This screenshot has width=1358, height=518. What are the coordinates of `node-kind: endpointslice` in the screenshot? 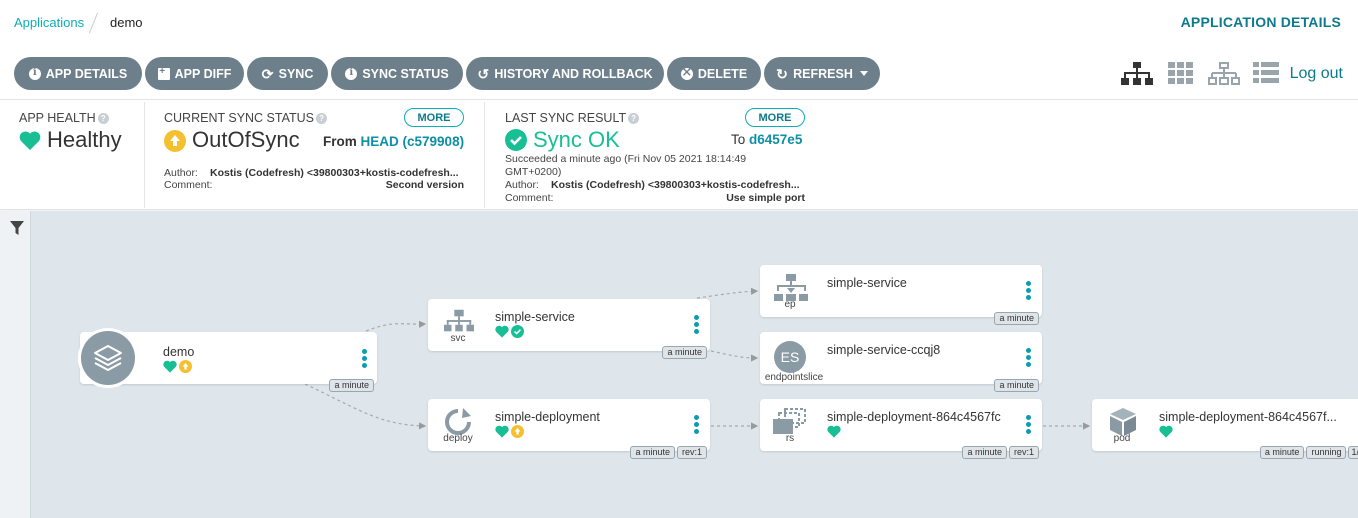 It's located at (794, 377).